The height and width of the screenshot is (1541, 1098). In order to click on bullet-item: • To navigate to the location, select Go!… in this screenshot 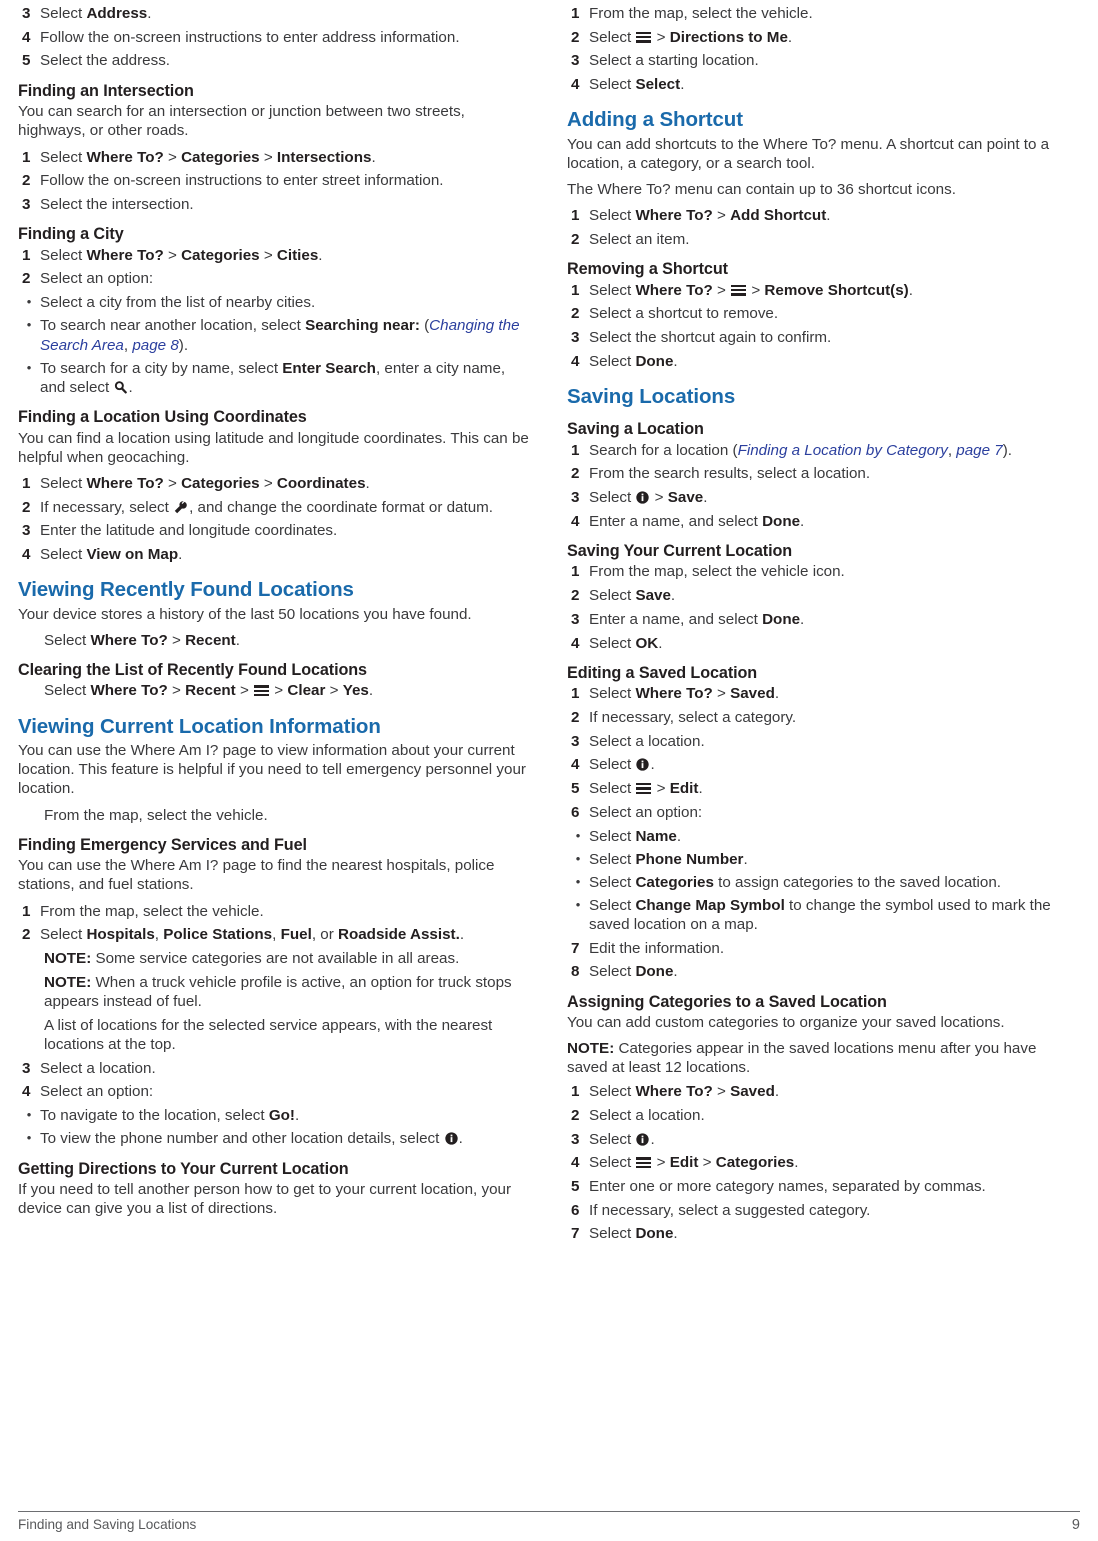, I will do `click(274, 1115)`.